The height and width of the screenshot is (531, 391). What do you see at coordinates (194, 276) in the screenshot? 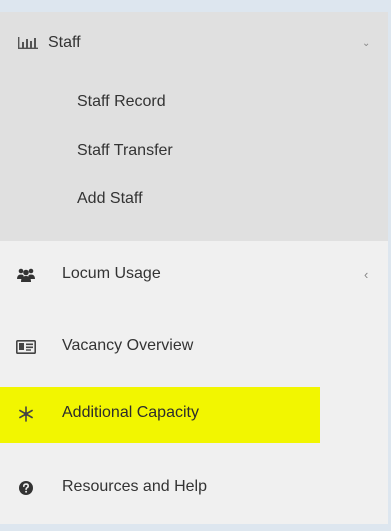
I see `sidebar-item-locum-usage: Locum Usage ‹` at bounding box center [194, 276].